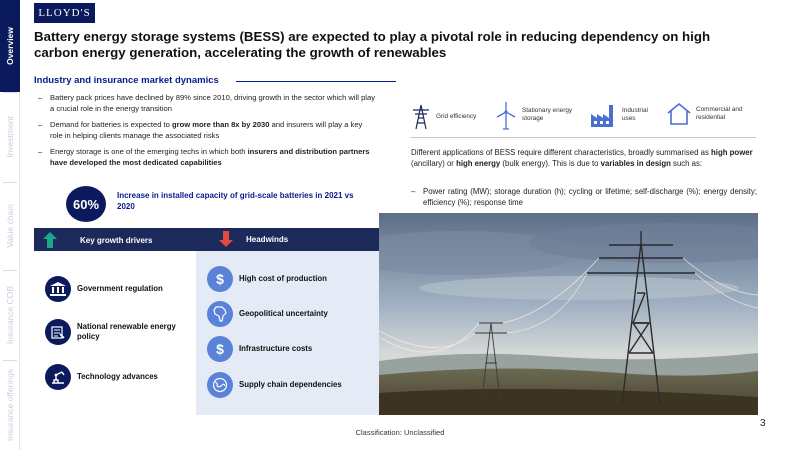 The width and height of the screenshot is (800, 450). What do you see at coordinates (547, 114) in the screenshot?
I see `application-label: Stationary energy storage` at bounding box center [547, 114].